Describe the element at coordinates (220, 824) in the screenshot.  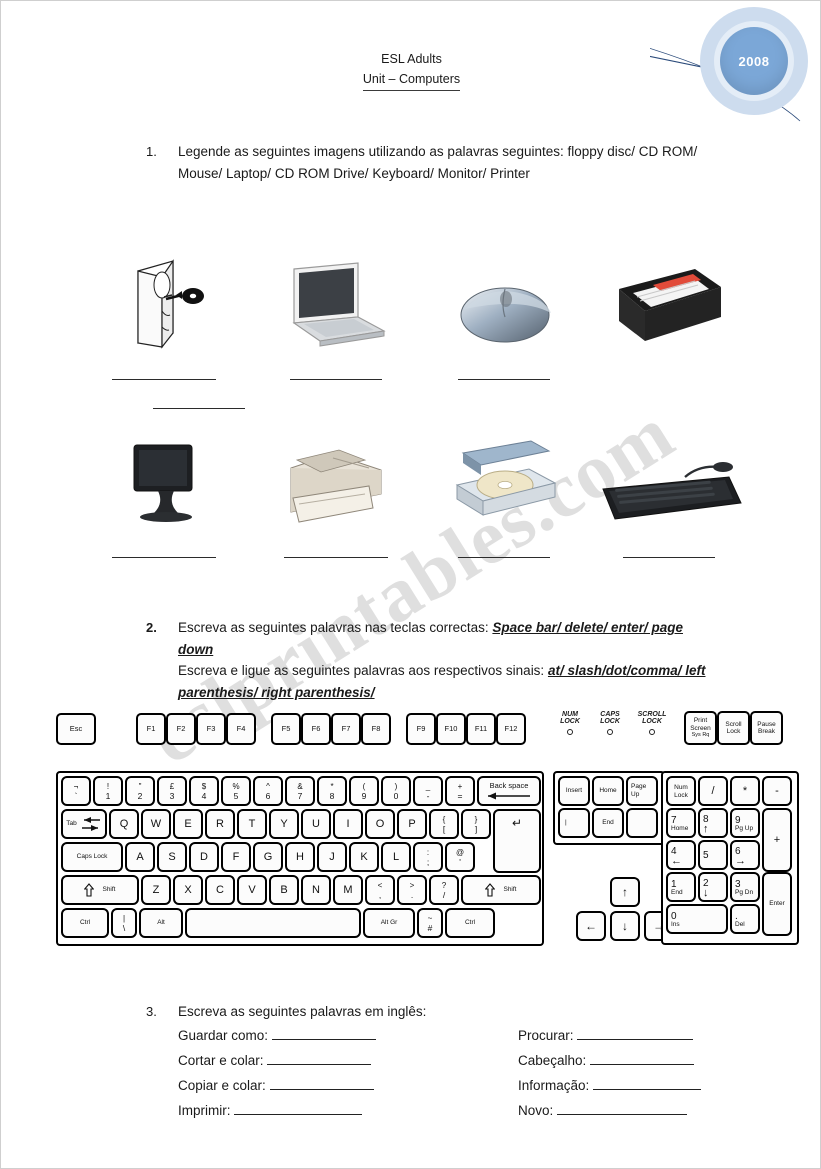
I see `key-r: R` at that location.